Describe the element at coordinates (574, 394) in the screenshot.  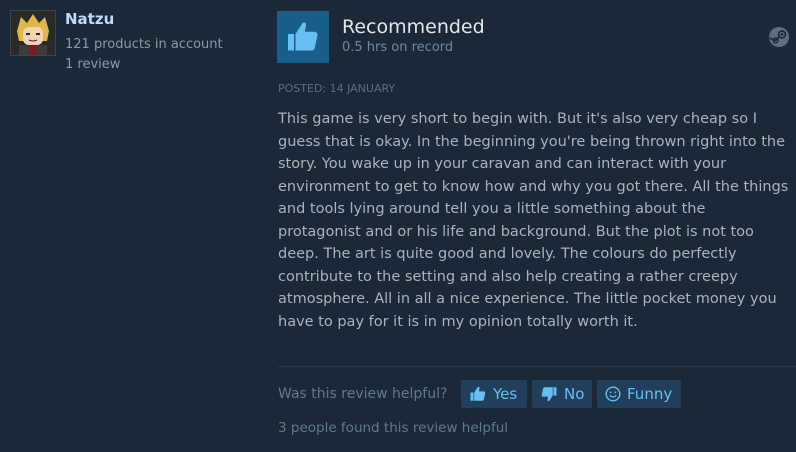
I see `no-label: No` at that location.